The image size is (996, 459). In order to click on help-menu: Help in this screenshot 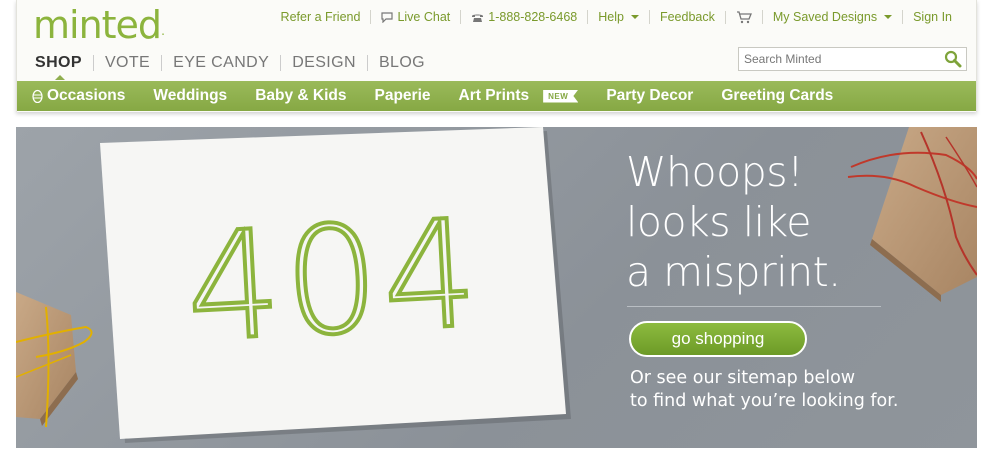, I will do `click(618, 17)`.